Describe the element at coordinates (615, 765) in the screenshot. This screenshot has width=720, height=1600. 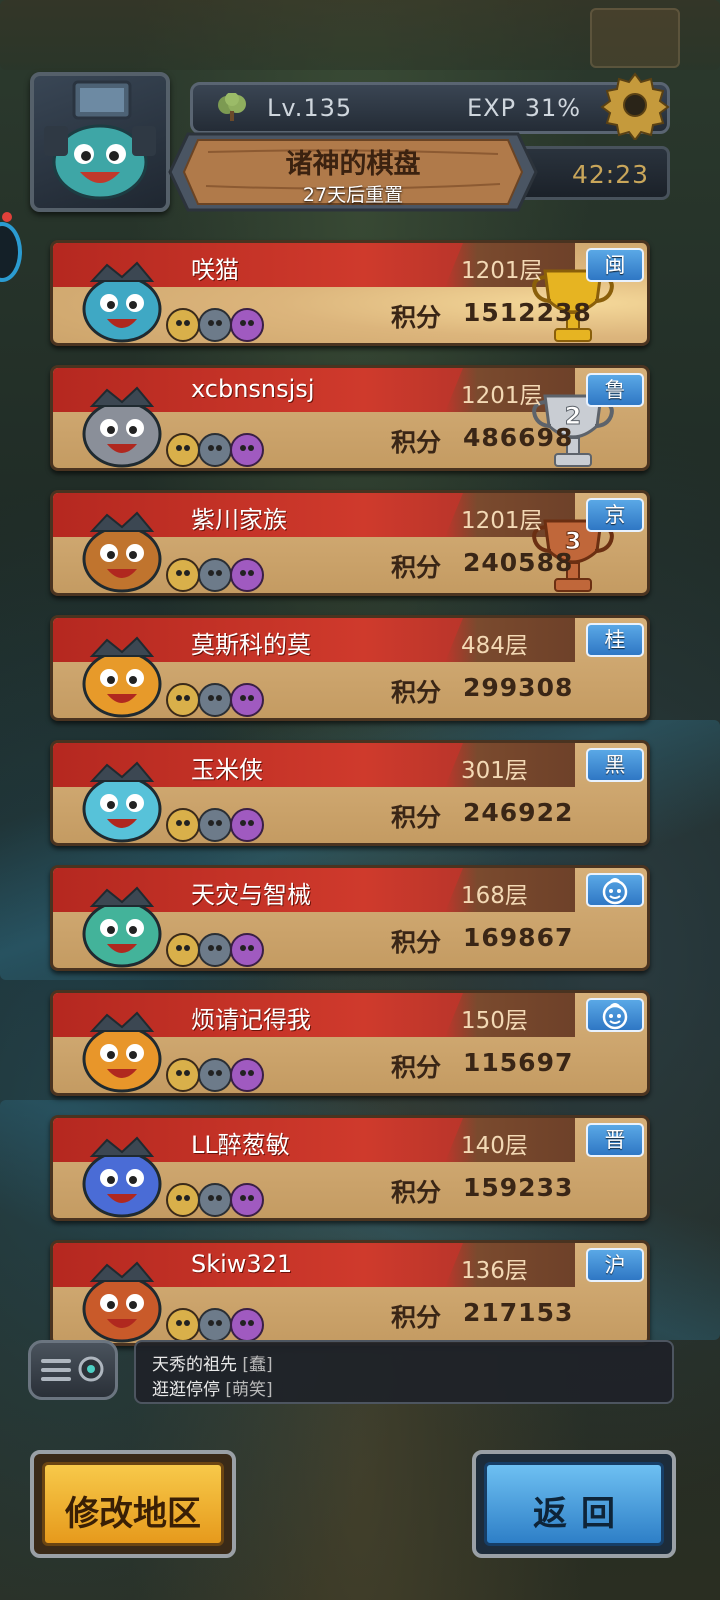
I see `region-badge: 黑` at that location.